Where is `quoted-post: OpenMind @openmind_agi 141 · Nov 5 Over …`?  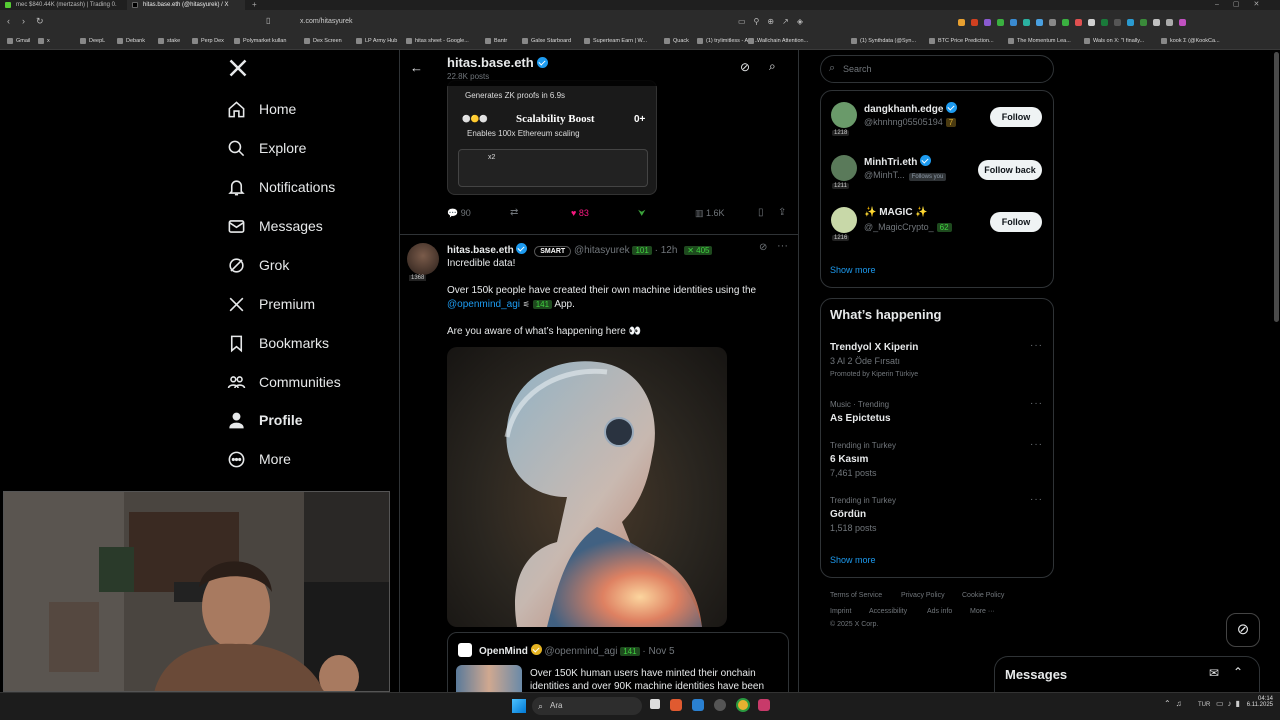 quoted-post: OpenMind @openmind_agi 141 · Nov 5 Over … is located at coordinates (618, 662).